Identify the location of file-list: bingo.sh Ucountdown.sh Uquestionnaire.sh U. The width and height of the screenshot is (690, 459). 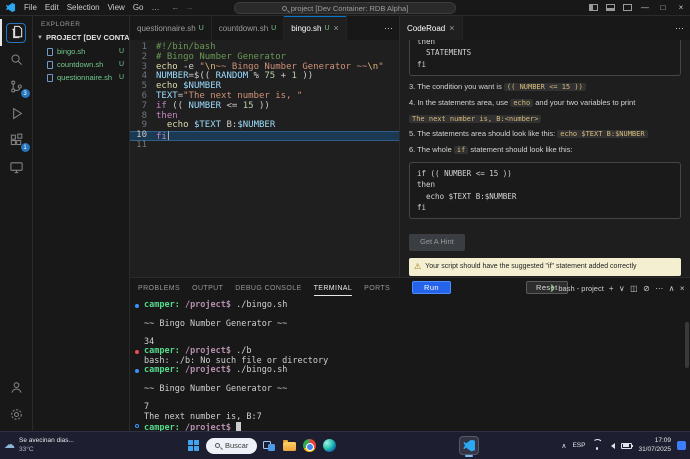
(81, 64).